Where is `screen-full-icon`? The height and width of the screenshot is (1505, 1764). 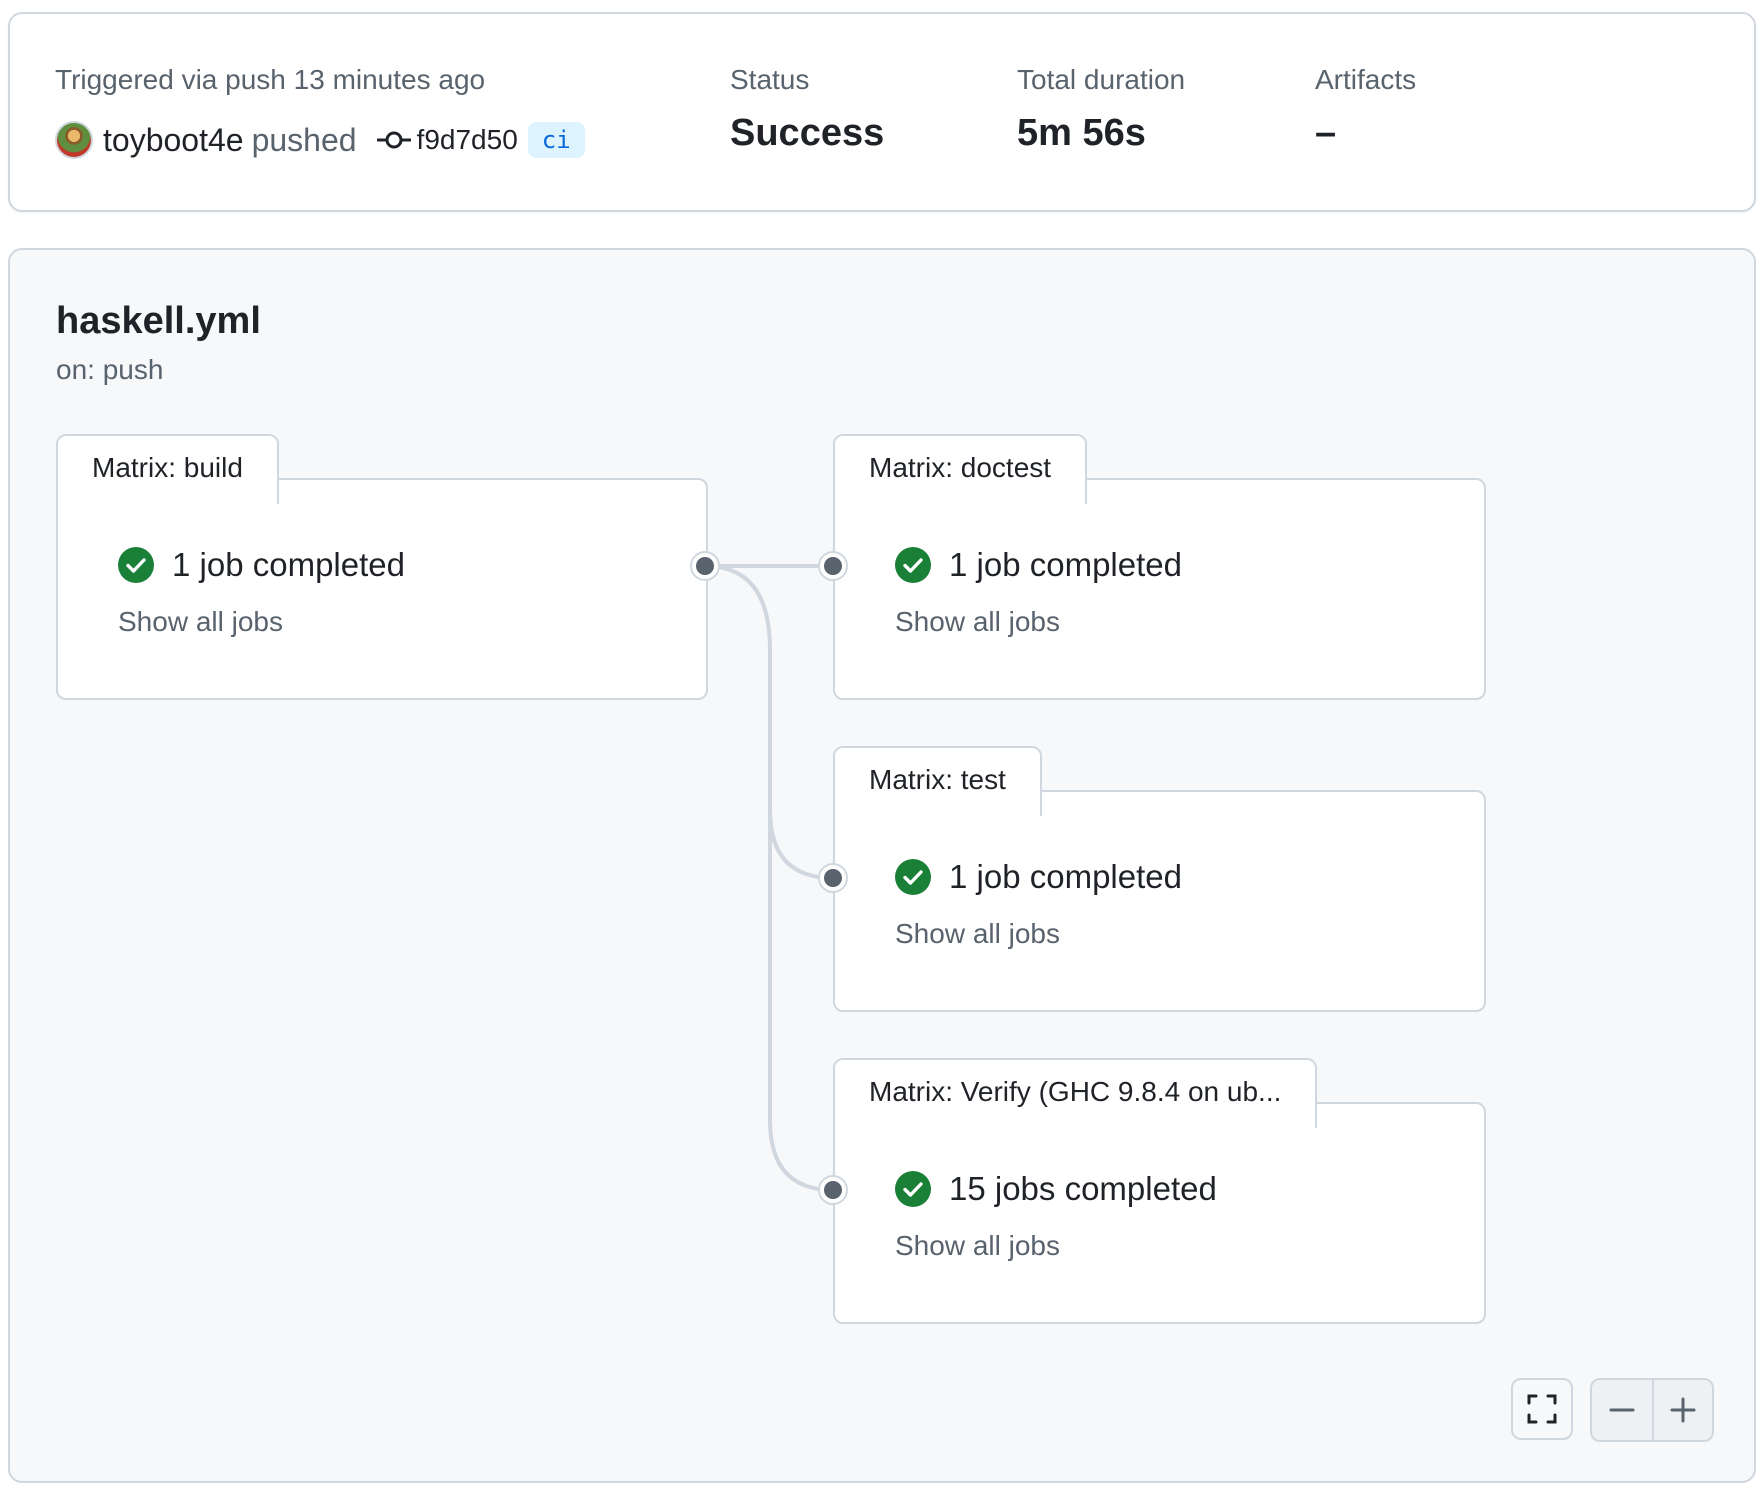 screen-full-icon is located at coordinates (1542, 1409).